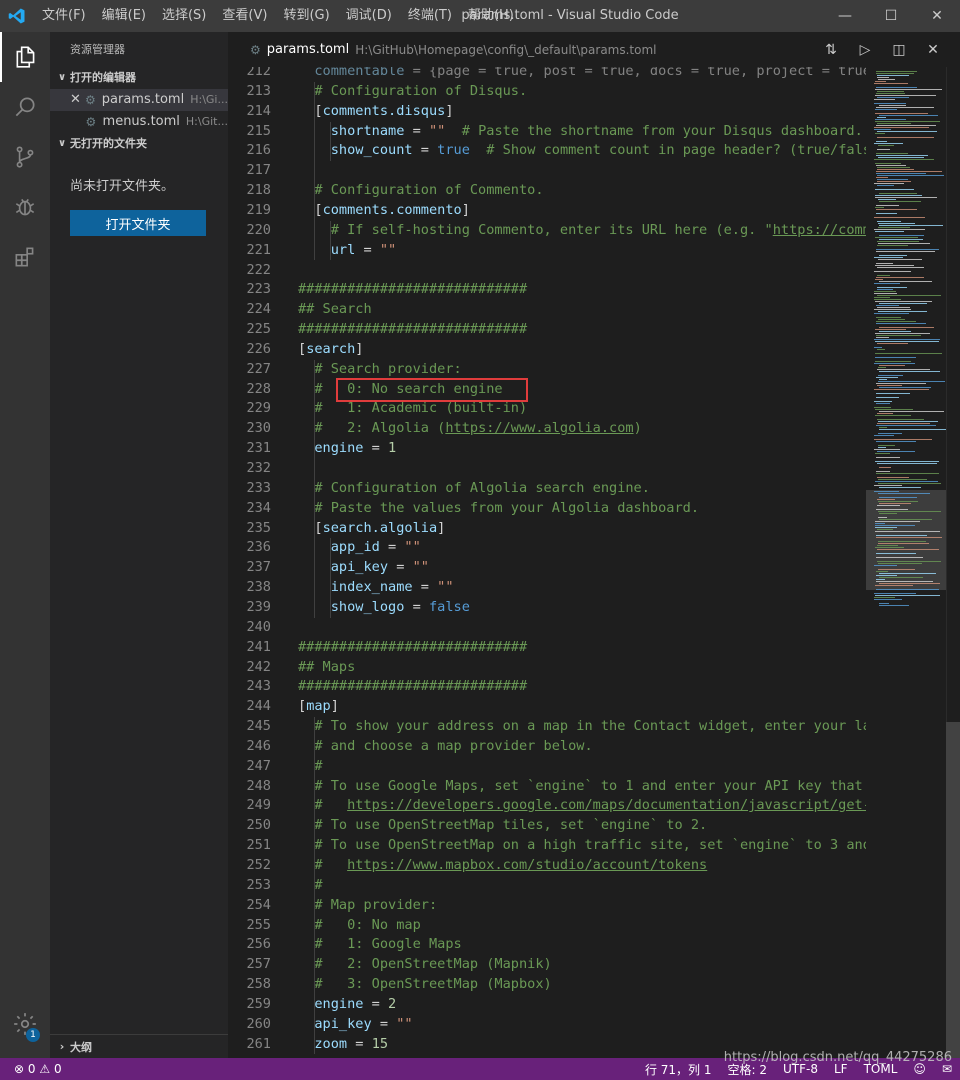 The image size is (960, 1080). What do you see at coordinates (547, 310) in the screenshot?
I see `code-line: 224 ## Search` at bounding box center [547, 310].